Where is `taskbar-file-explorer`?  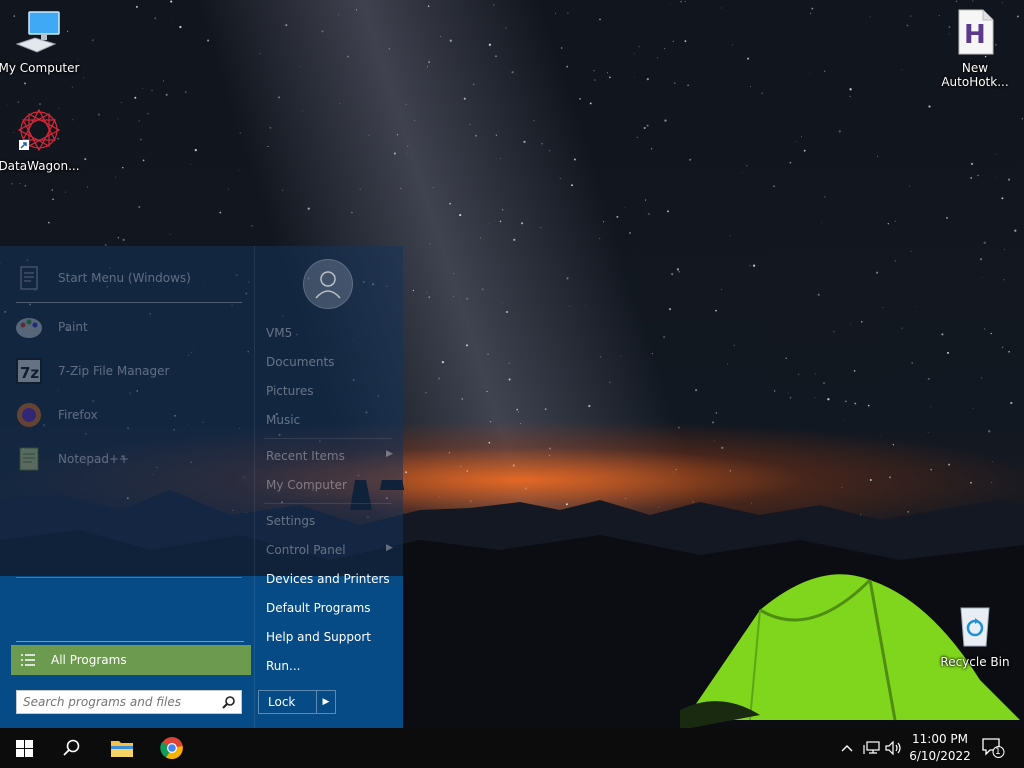 taskbar-file-explorer is located at coordinates (122, 748).